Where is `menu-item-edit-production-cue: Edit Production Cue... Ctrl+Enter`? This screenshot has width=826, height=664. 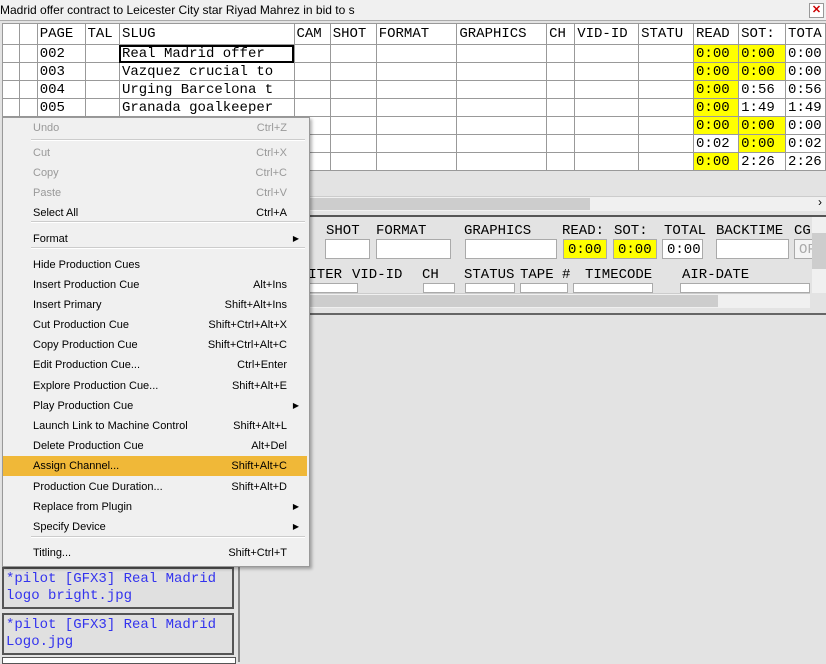
menu-item-edit-production-cue: Edit Production Cue... Ctrl+Enter is located at coordinates (155, 365).